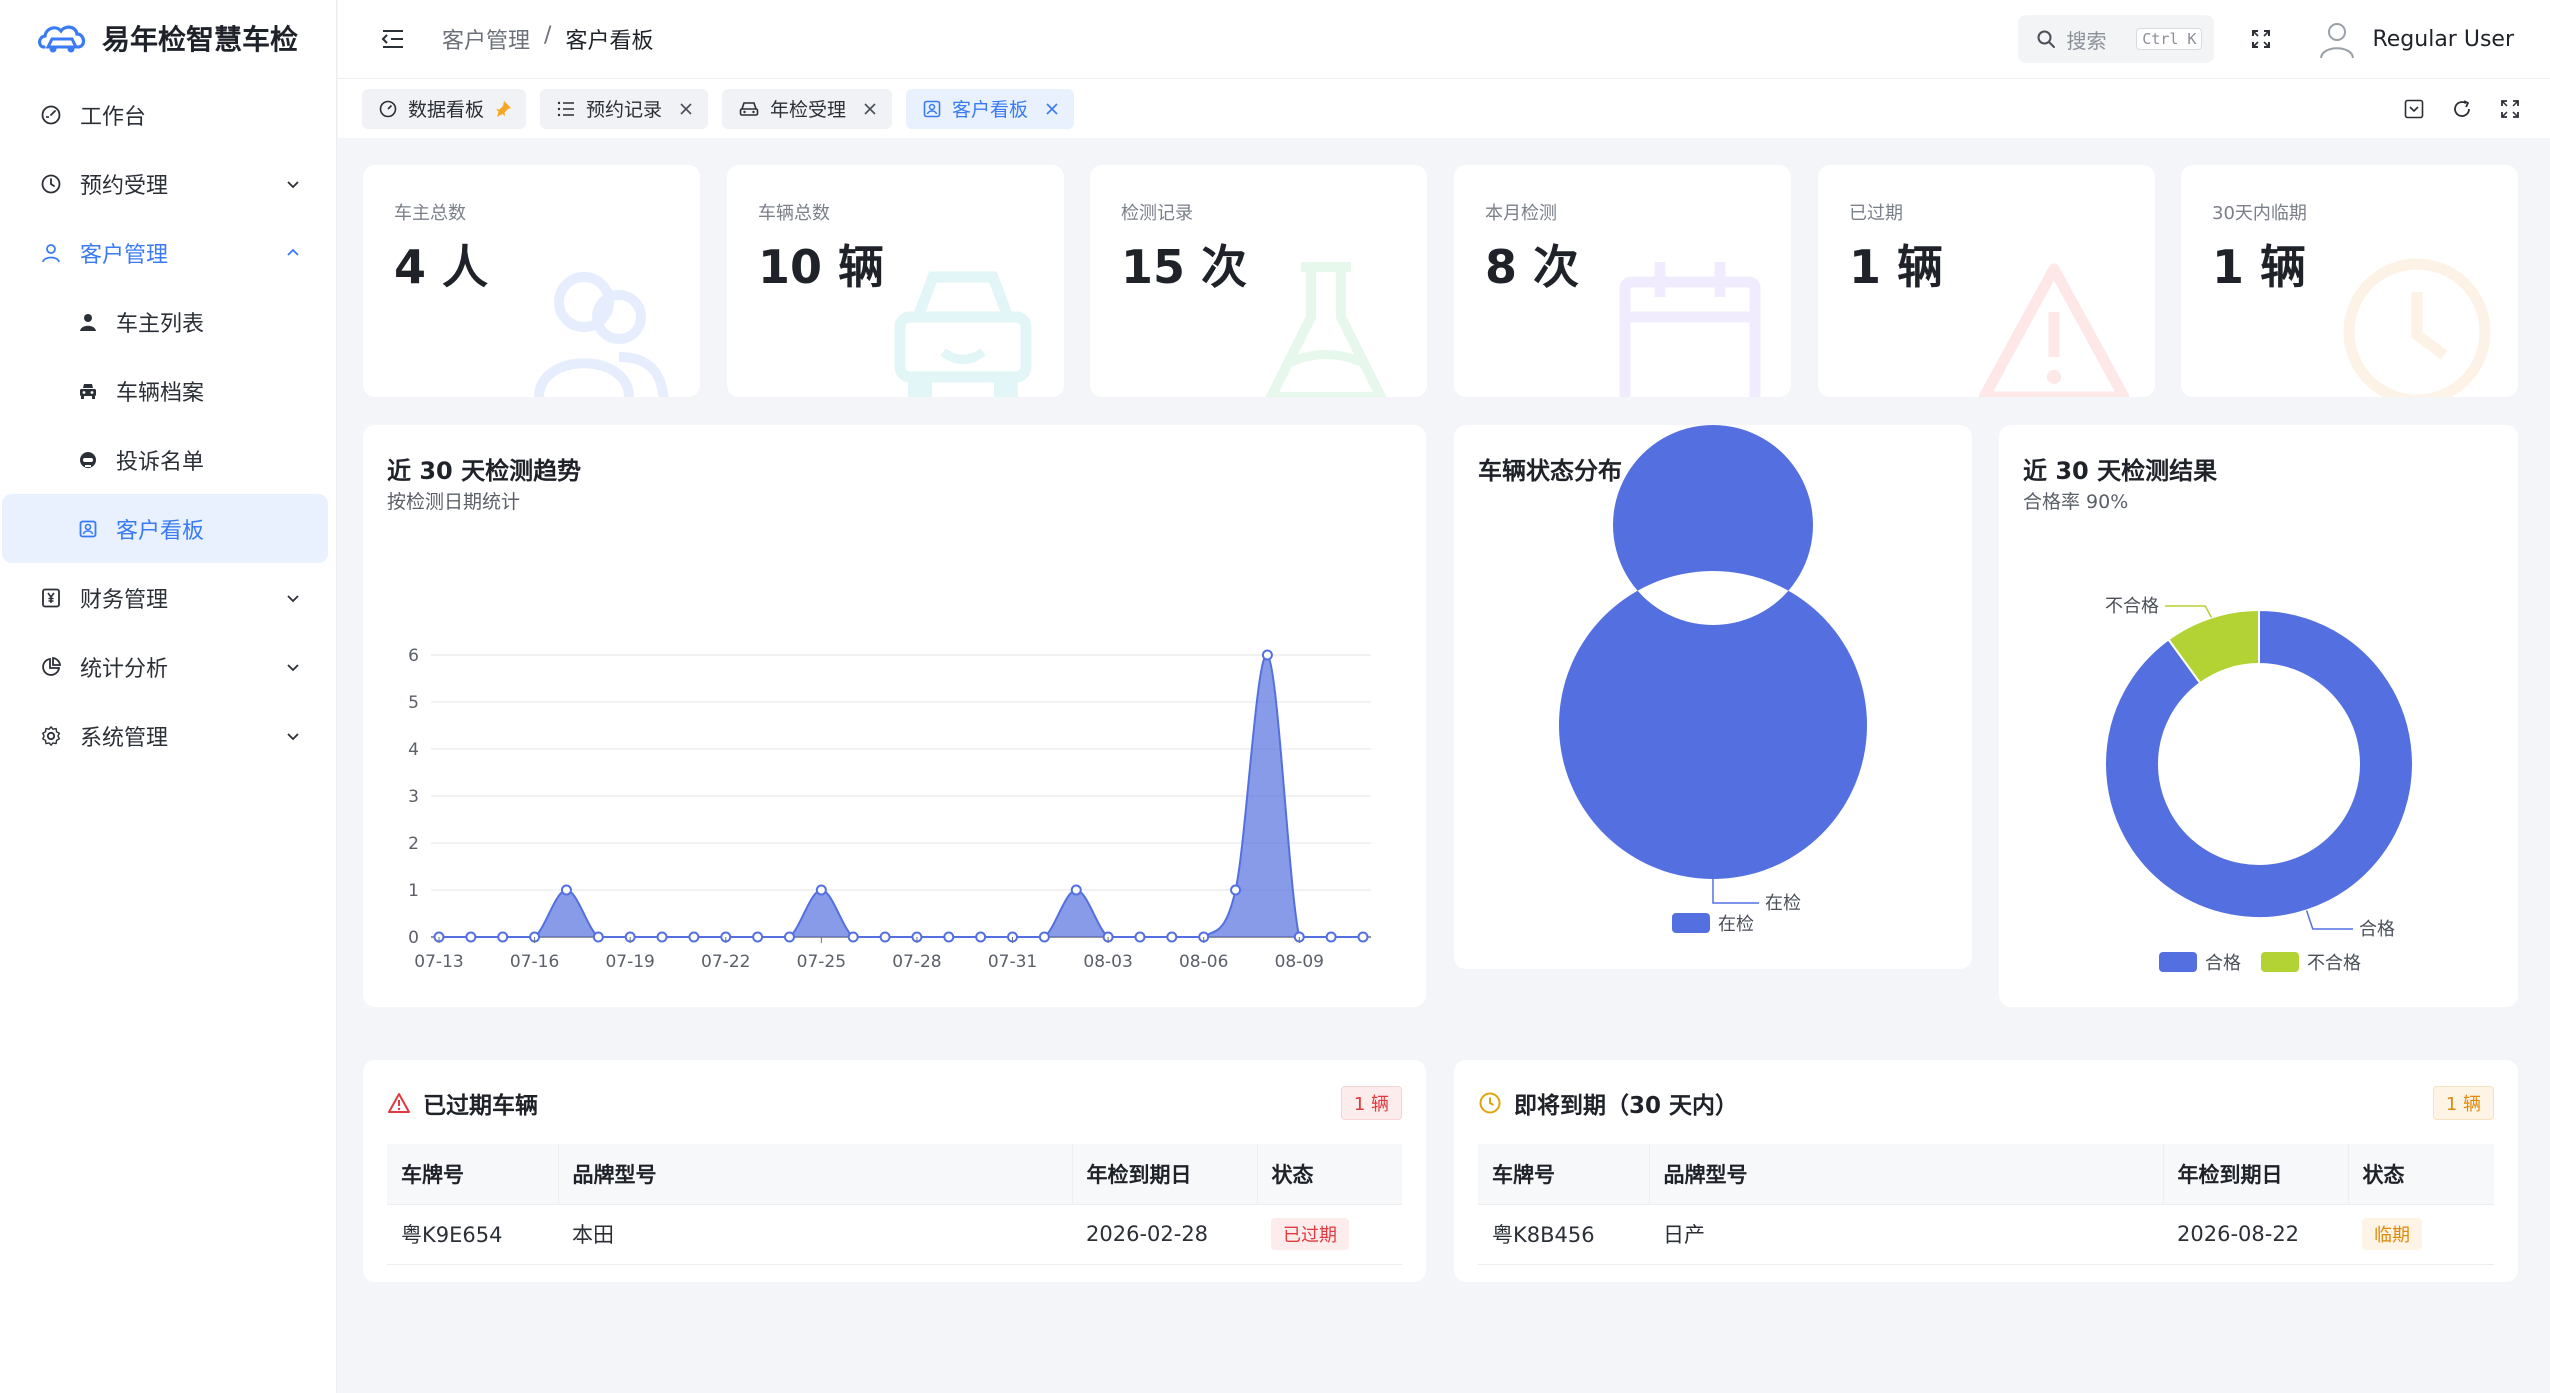 The image size is (2550, 1393). I want to click on header-actions: 搜索 Ctrl K Regular User, so click(2266, 39).